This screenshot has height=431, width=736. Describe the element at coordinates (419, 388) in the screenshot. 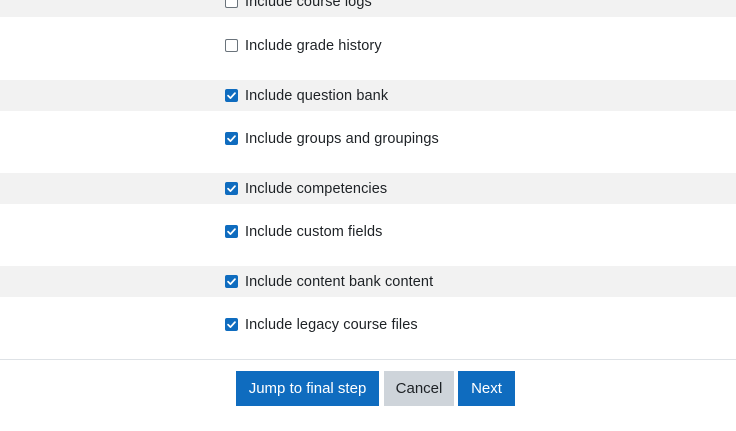

I see `cancel-button: Cancel` at that location.